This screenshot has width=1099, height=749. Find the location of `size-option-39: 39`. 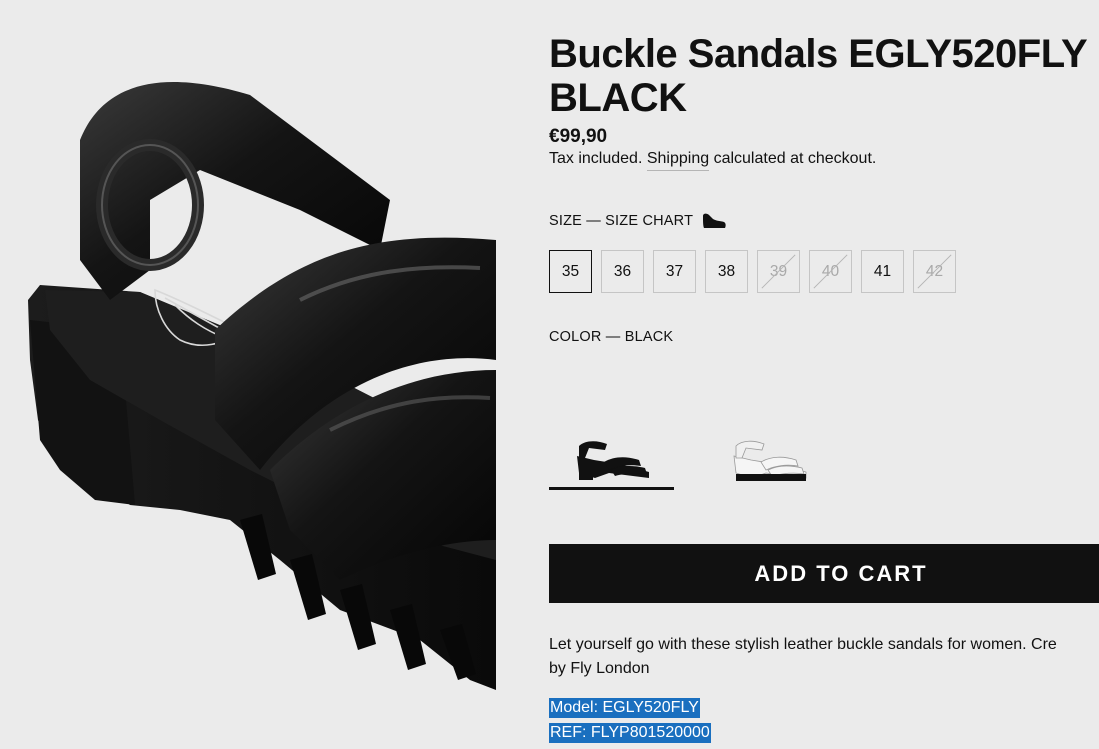

size-option-39: 39 is located at coordinates (778, 271).